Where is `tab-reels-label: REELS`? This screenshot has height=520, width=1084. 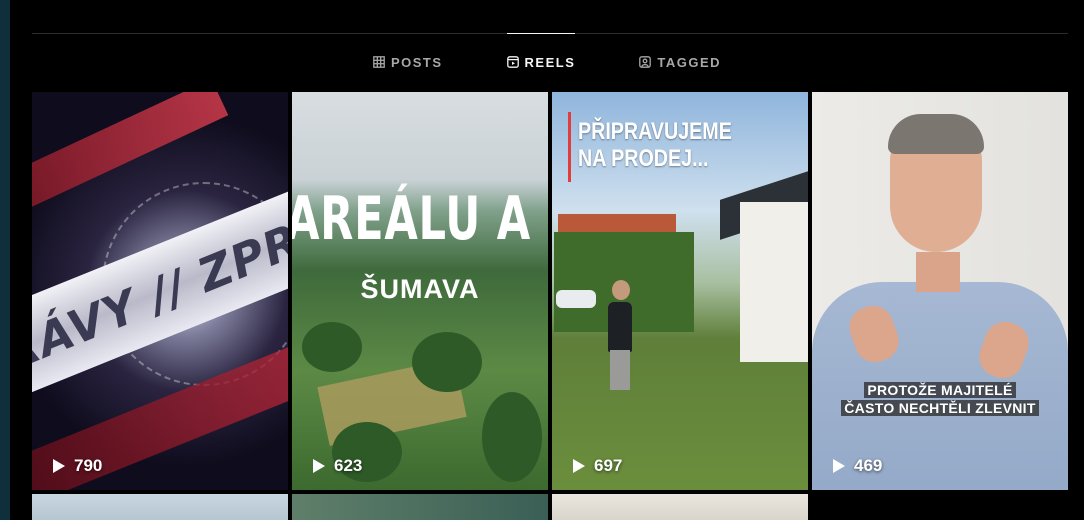 tab-reels-label: REELS is located at coordinates (550, 62).